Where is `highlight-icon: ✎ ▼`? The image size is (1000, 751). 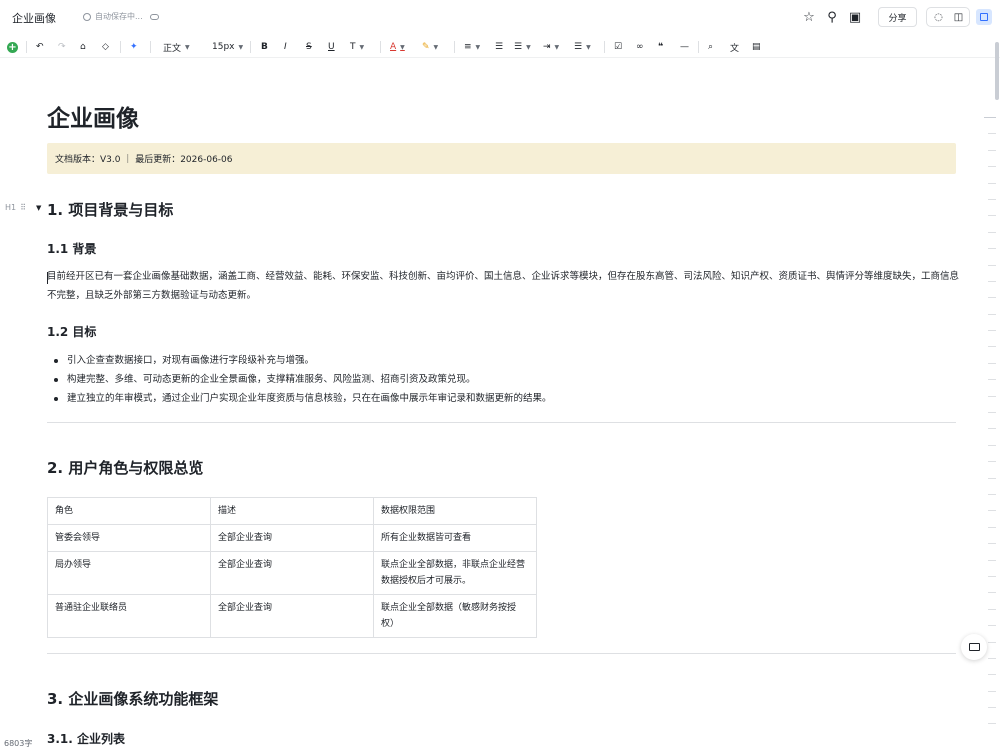 highlight-icon: ✎ ▼ is located at coordinates (430, 47).